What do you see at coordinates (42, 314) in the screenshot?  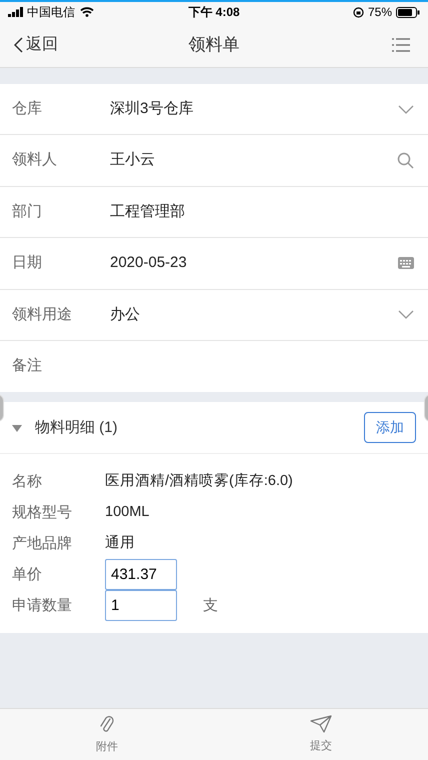 I see `field-label: 领料用途` at bounding box center [42, 314].